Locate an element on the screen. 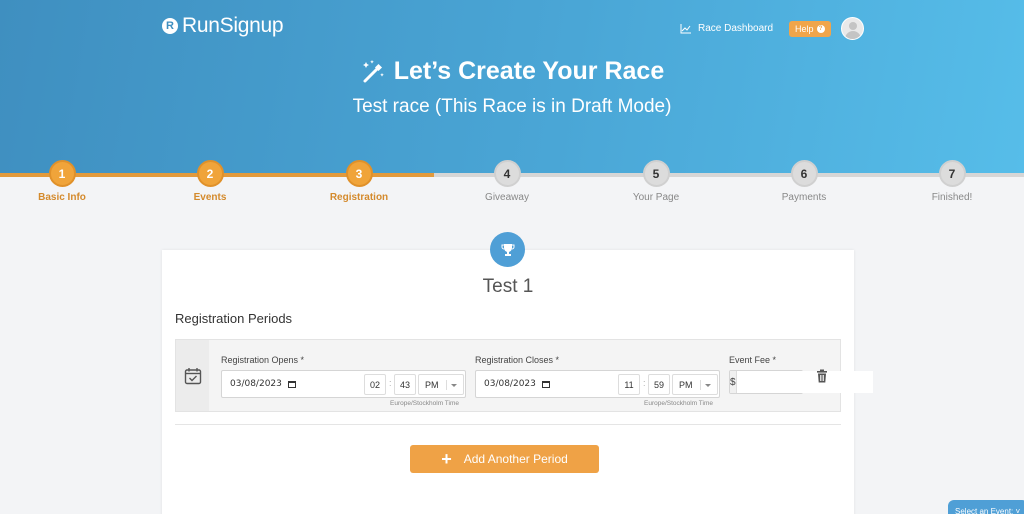  trash-icon is located at coordinates (822, 376).